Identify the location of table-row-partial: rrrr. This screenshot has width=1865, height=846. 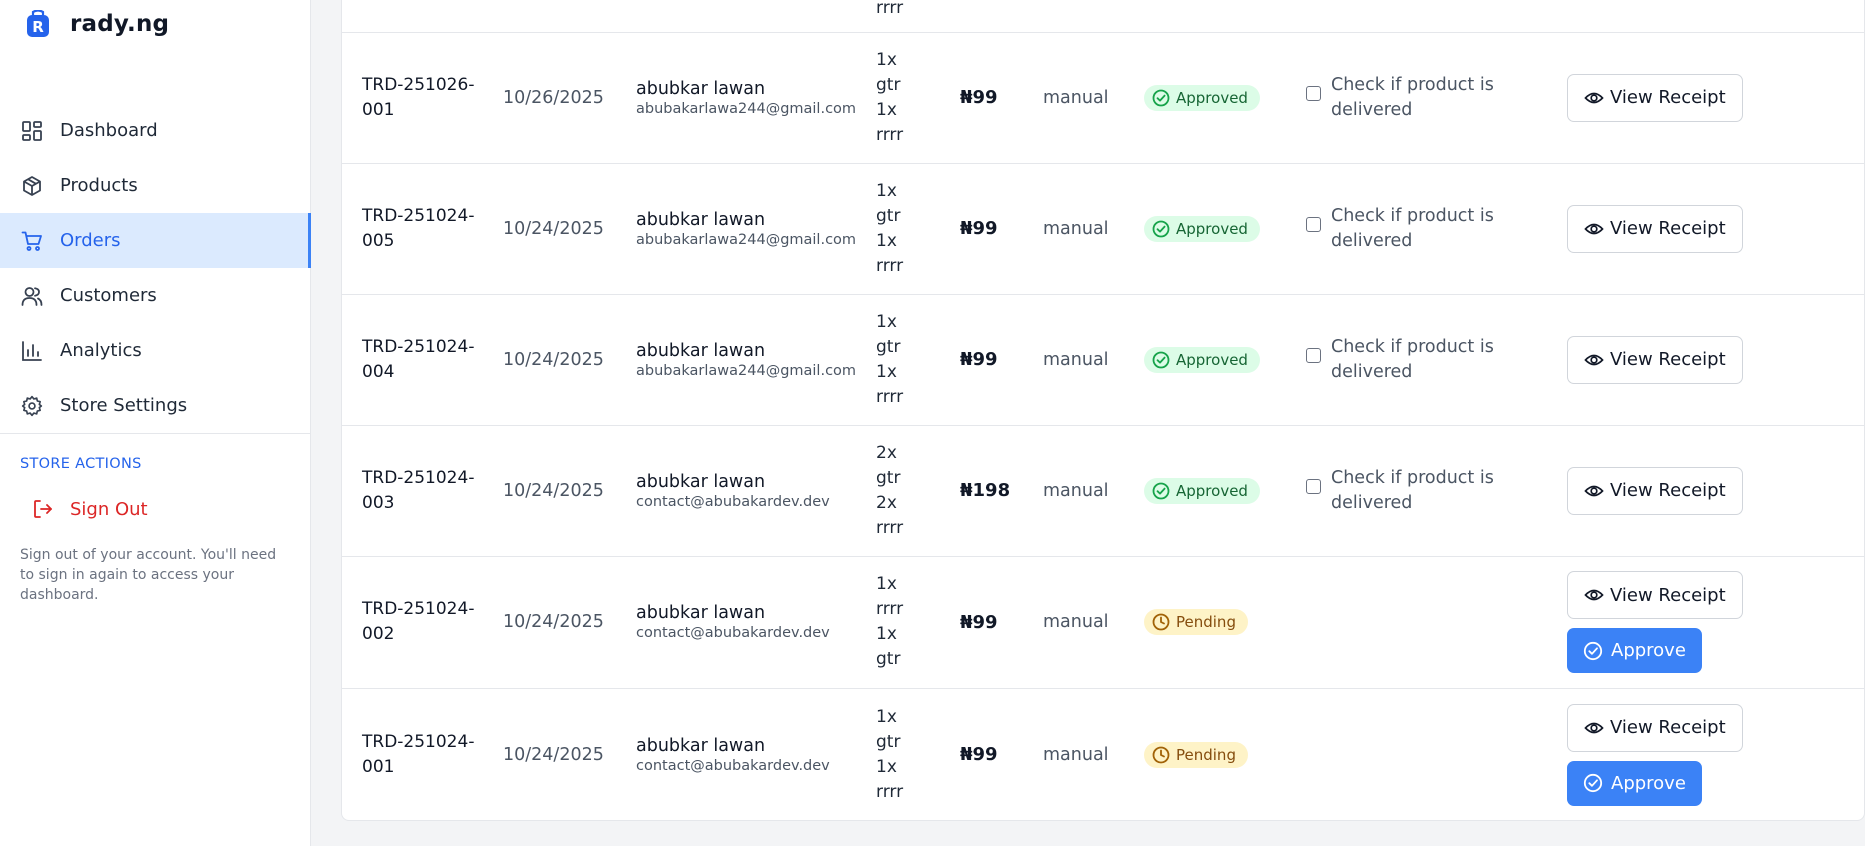
(1103, 16).